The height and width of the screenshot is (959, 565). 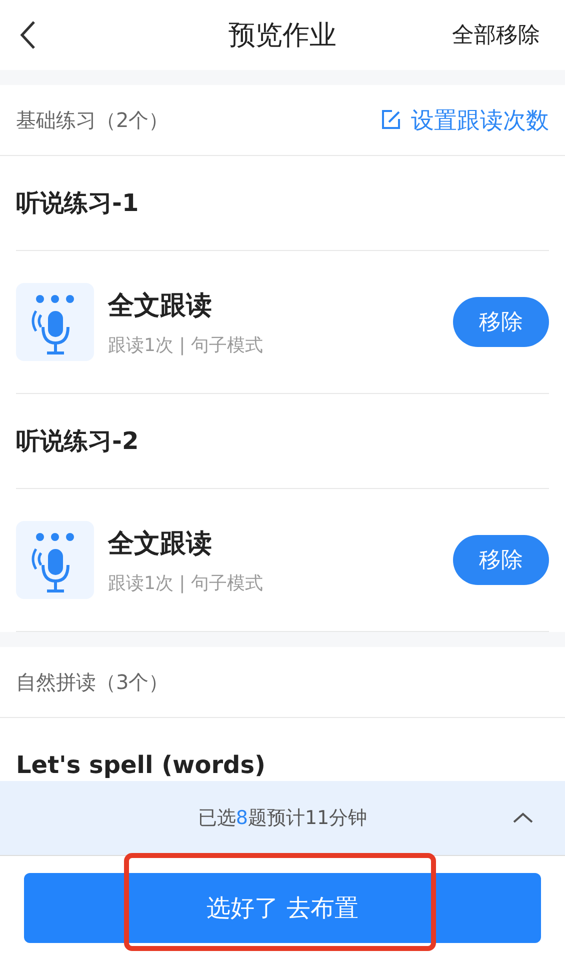 I want to click on exercise-title: 听说练习-1, so click(x=282, y=203).